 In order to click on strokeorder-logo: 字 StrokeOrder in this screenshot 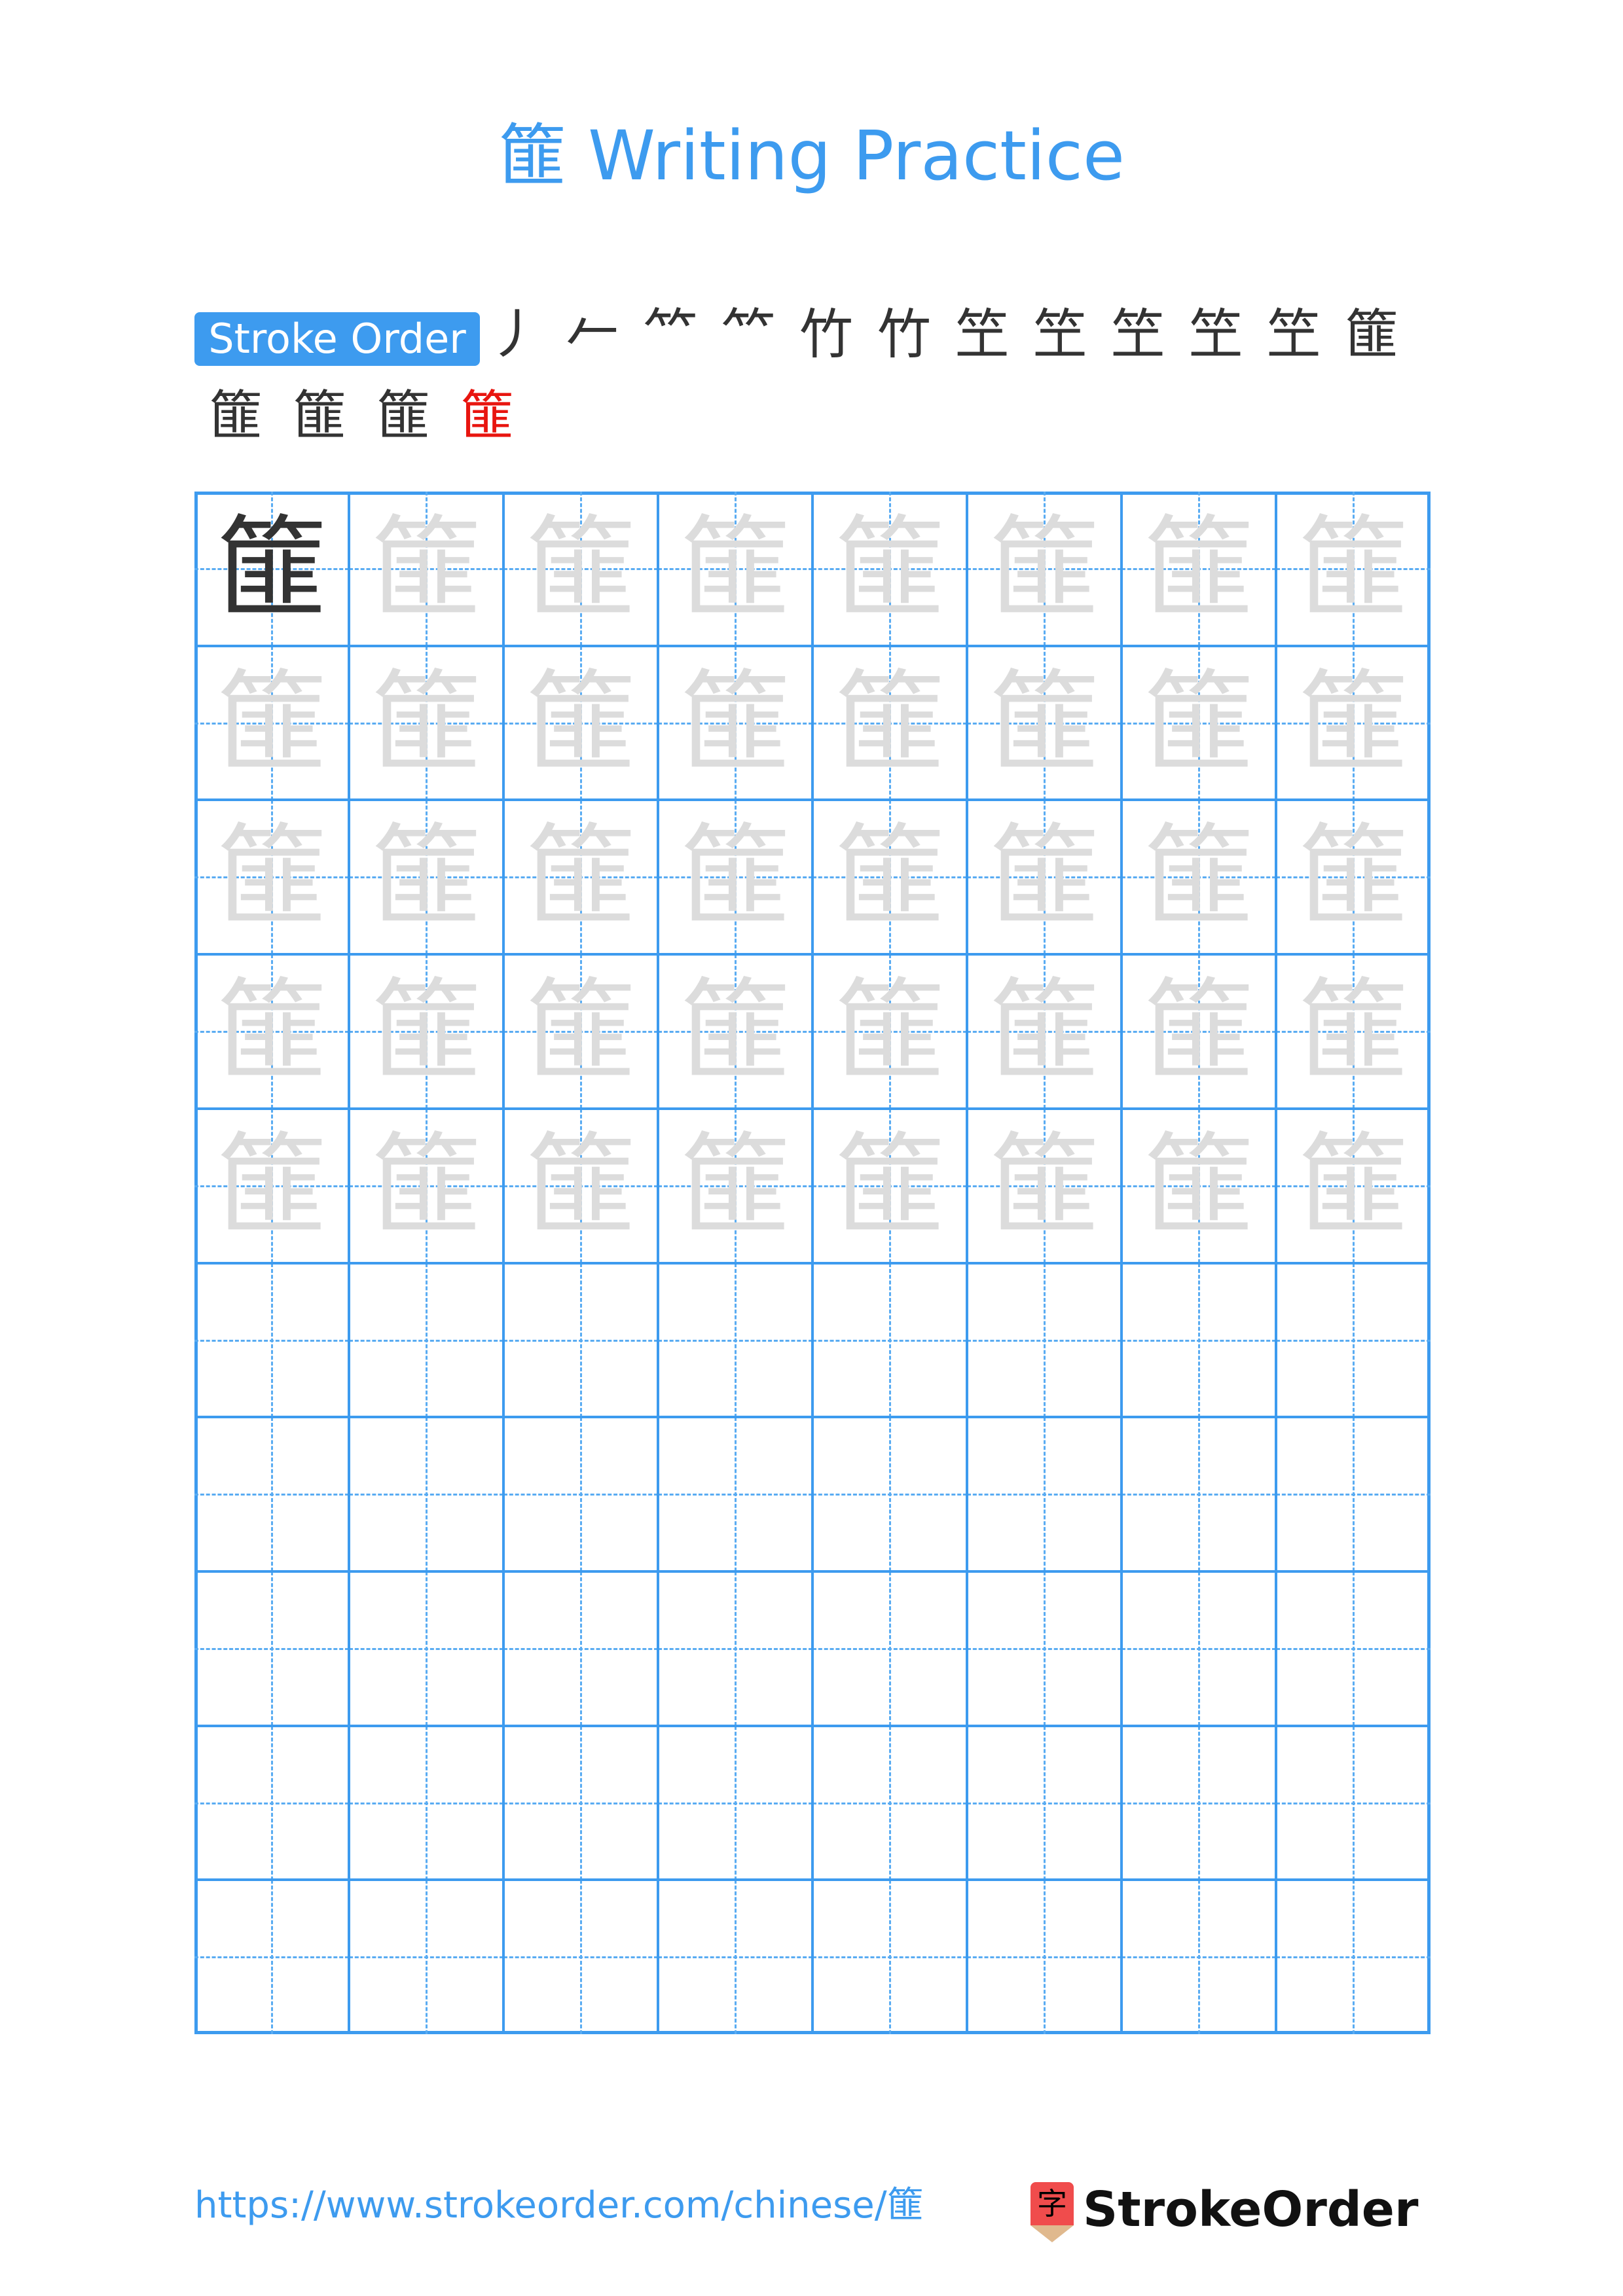, I will do `click(1240, 2199)`.